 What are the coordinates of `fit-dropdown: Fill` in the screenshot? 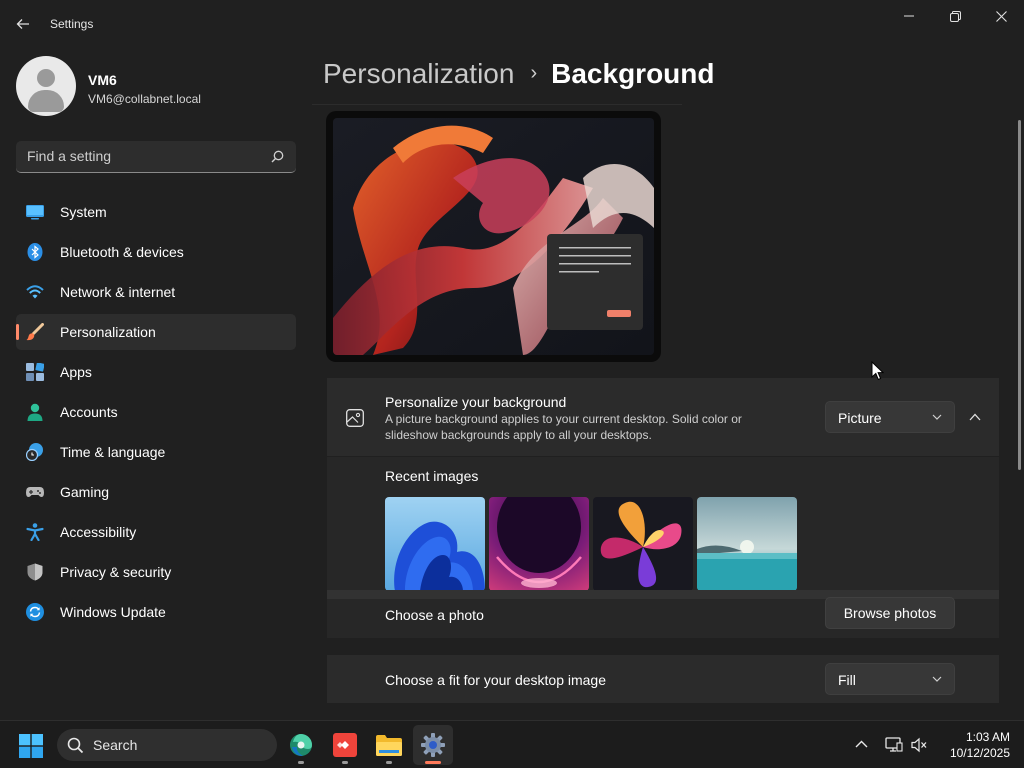 It's located at (890, 679).